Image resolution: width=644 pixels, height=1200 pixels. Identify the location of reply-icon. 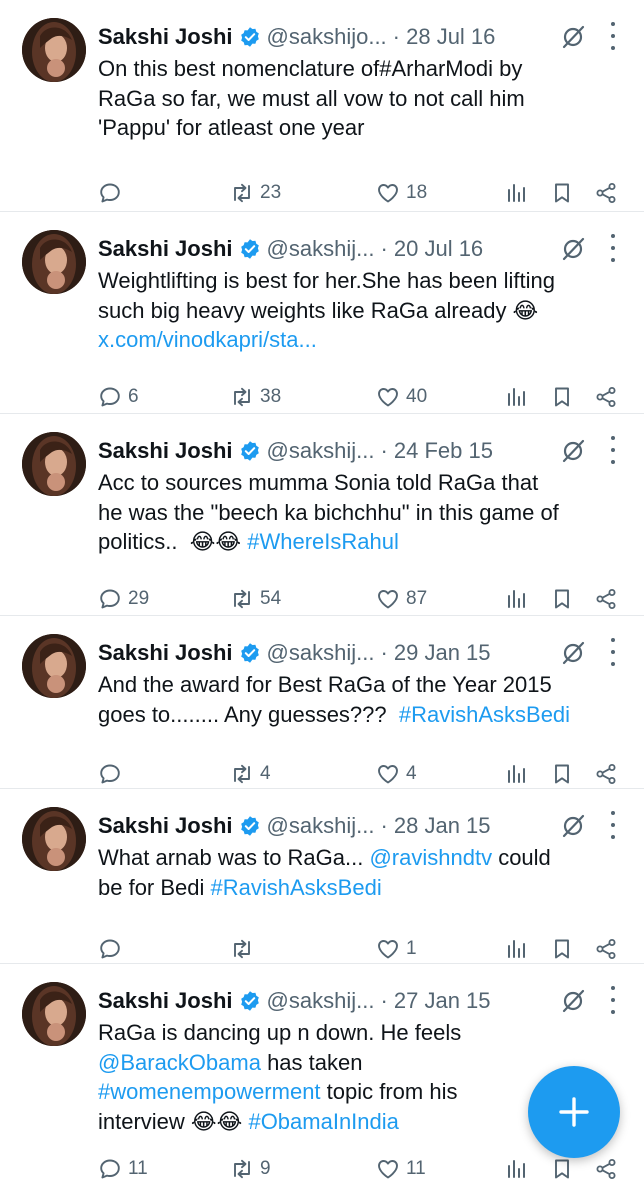
(110, 397).